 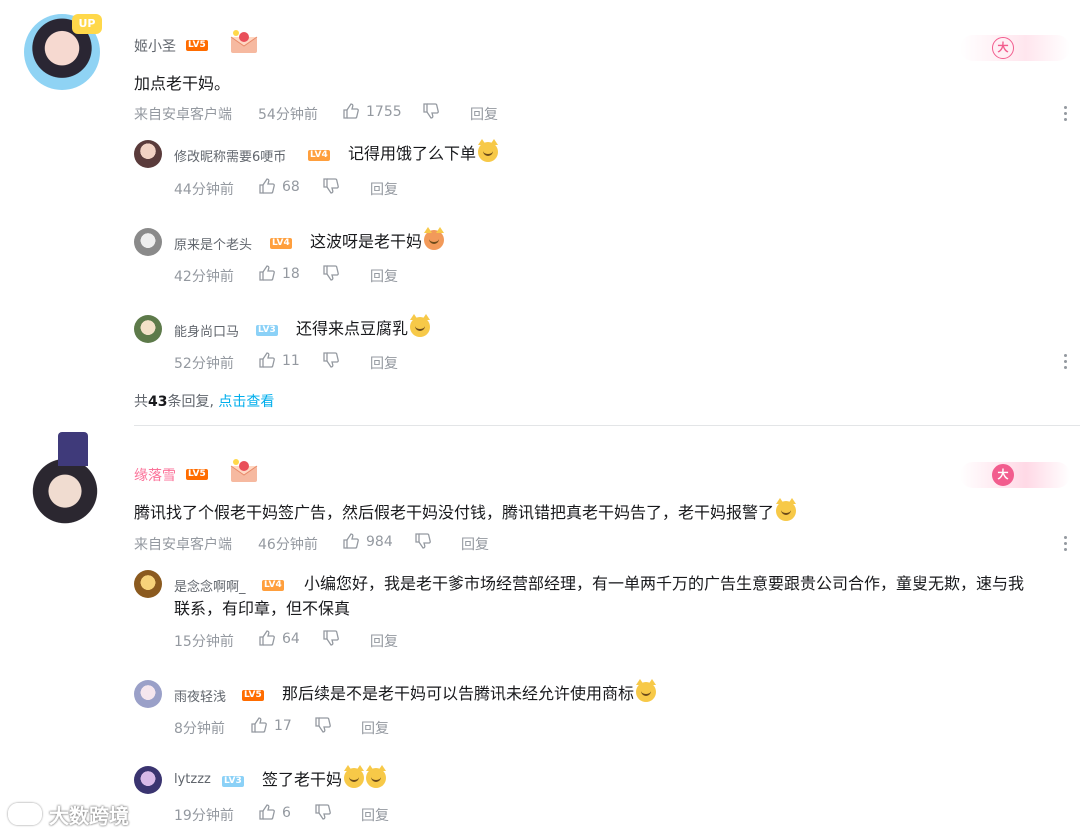 I want to click on reply-summary: 共43条回复, 点击查看, so click(x=204, y=402).